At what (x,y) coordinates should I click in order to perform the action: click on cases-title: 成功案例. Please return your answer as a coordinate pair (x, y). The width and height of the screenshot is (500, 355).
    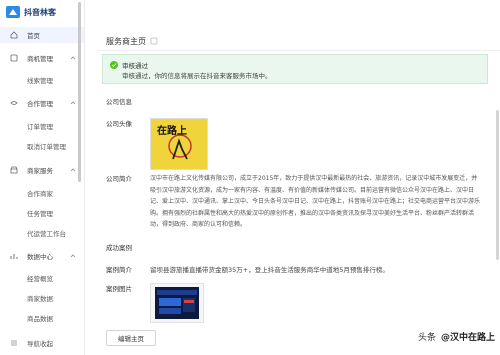
    Looking at the image, I should click on (119, 248).